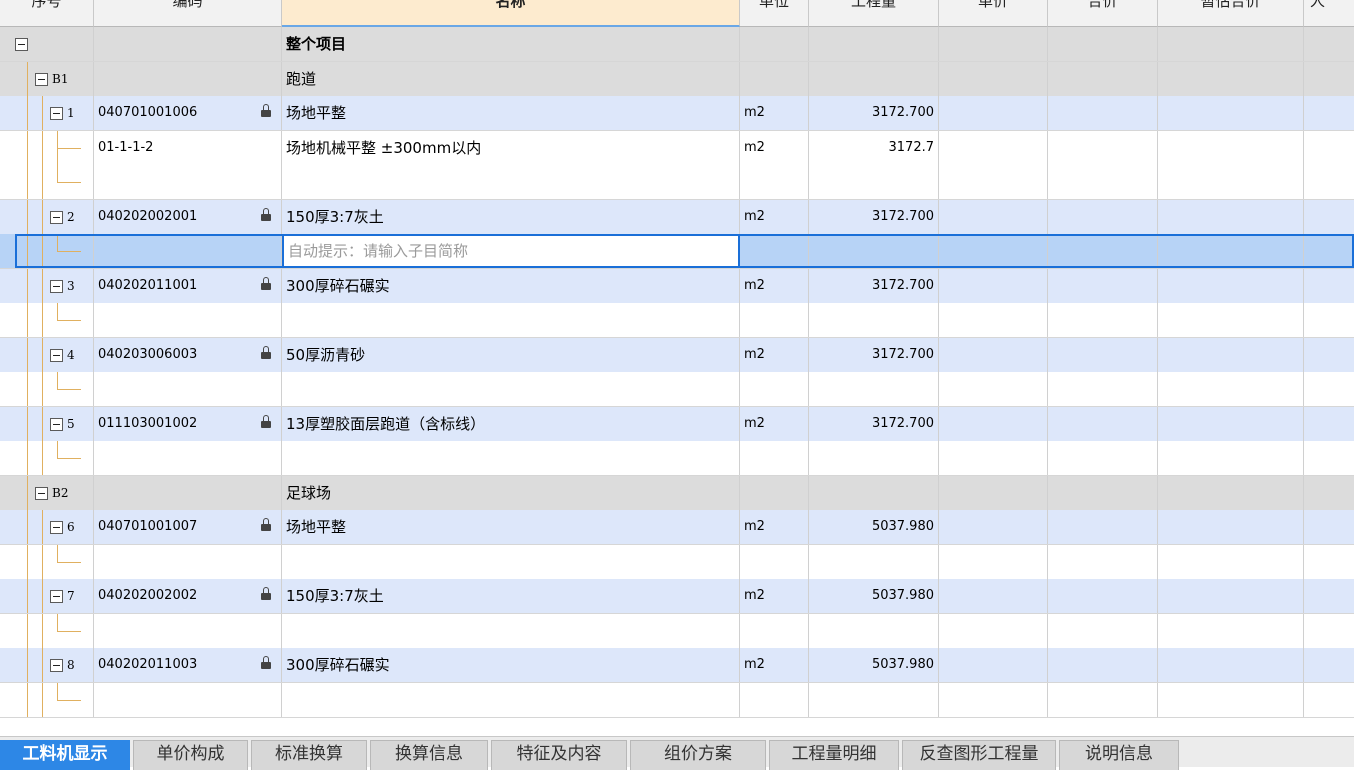  I want to click on active-edit-row: 自动提示：请输入子目简称, so click(677, 251).